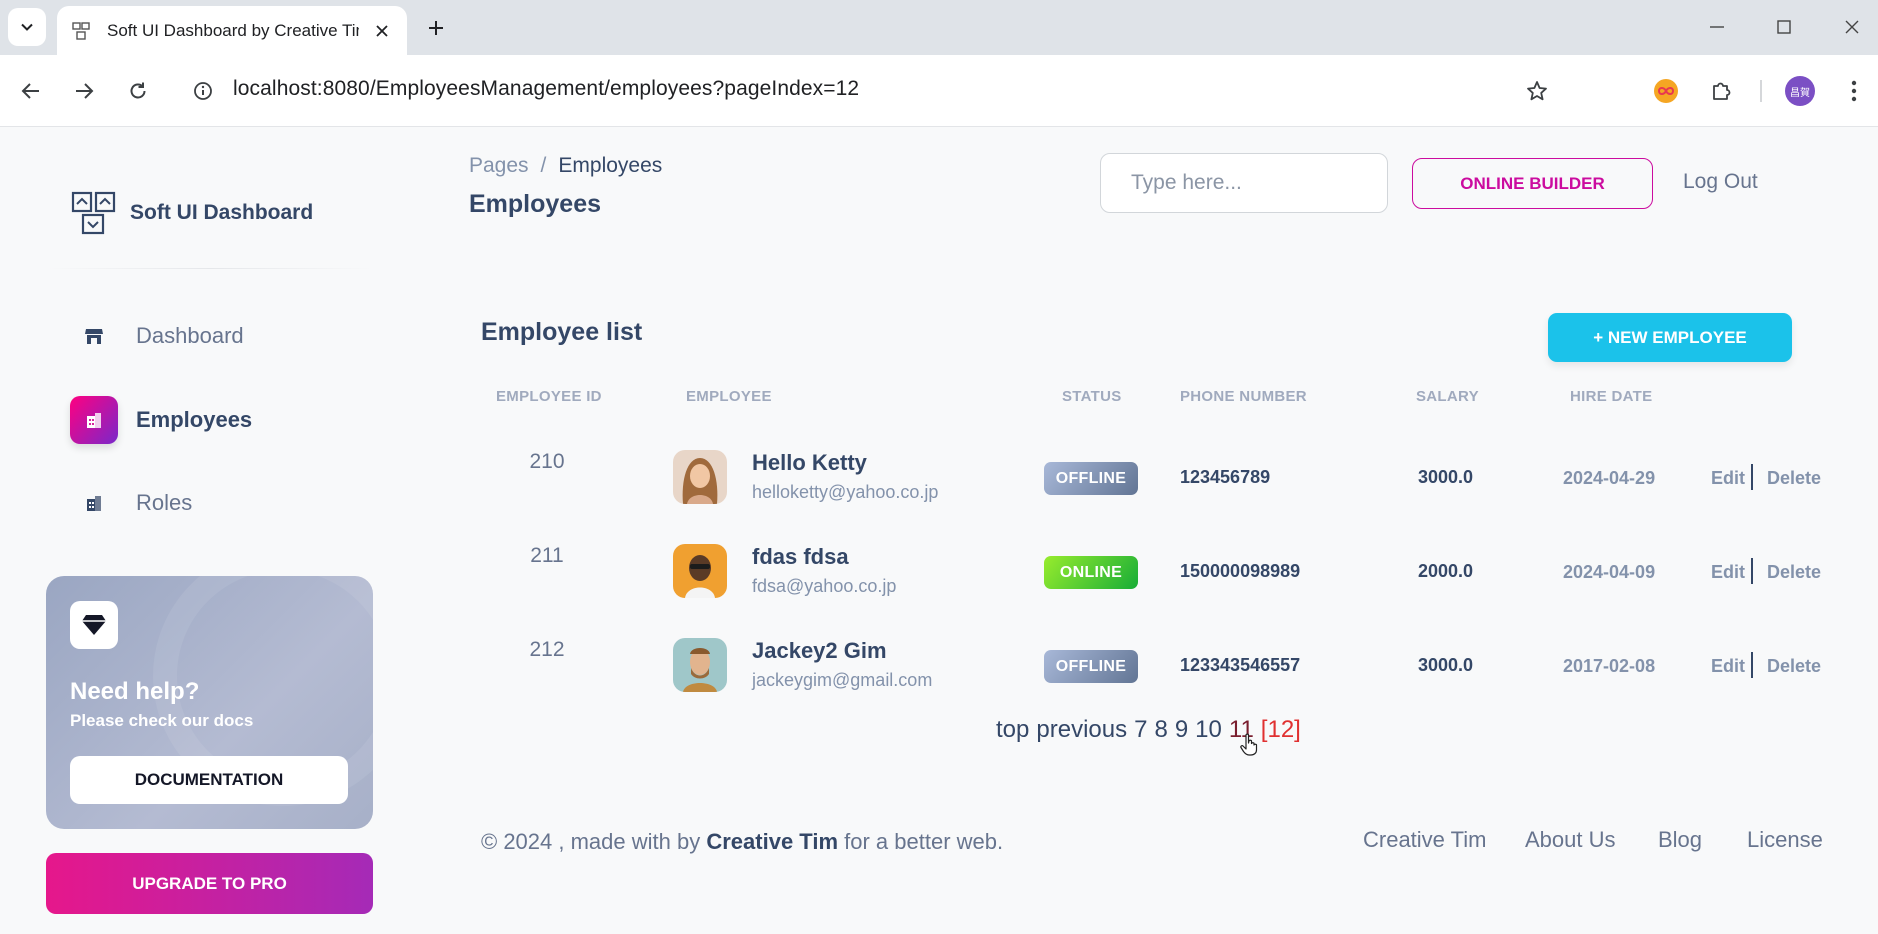  Describe the element at coordinates (610, 165) in the screenshot. I see `breadcrumb-current: Employees` at that location.